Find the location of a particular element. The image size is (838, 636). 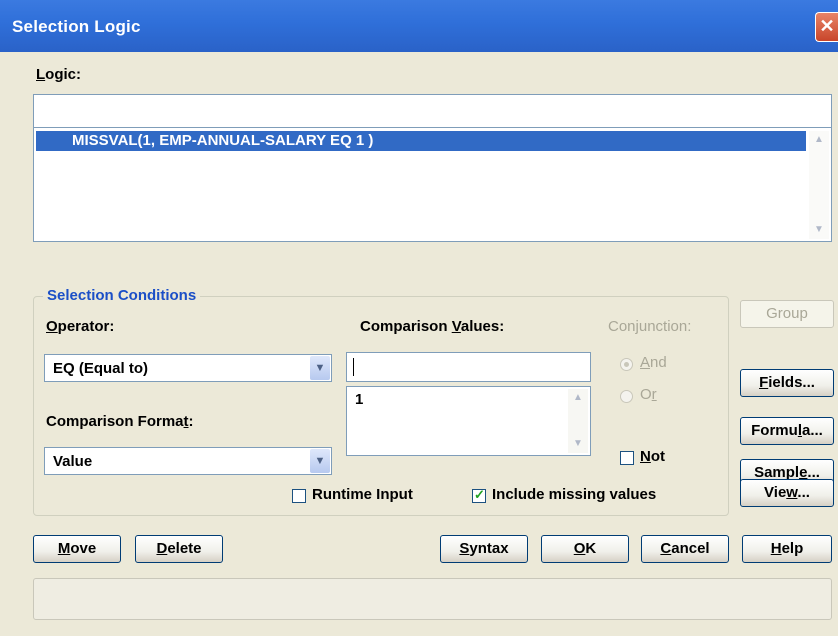

operator-select: EQ (Equal to) ▼ is located at coordinates (188, 368).